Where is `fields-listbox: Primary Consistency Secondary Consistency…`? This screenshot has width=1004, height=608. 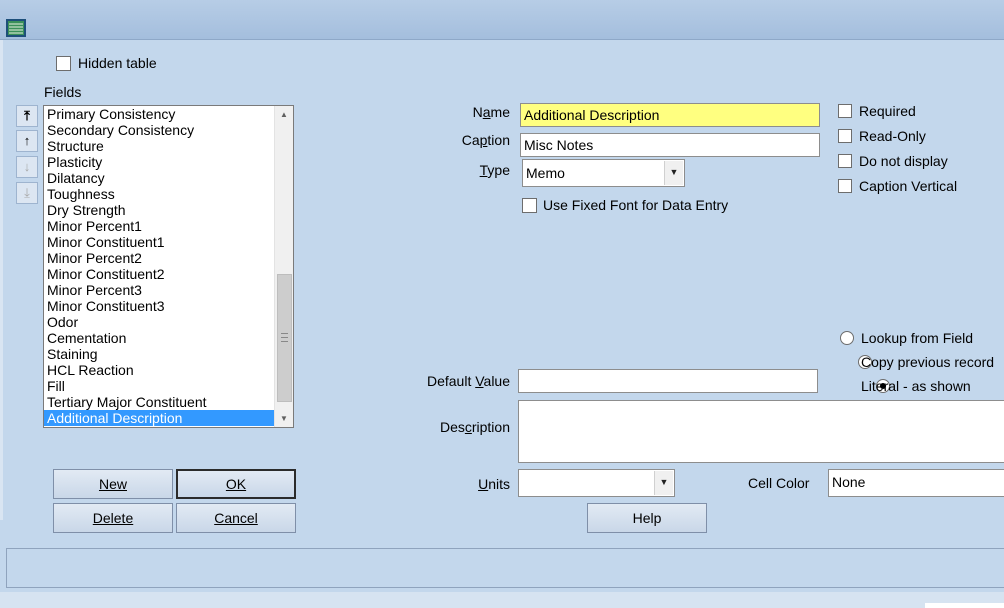
fields-listbox: Primary Consistency Secondary Consistency… is located at coordinates (168, 266).